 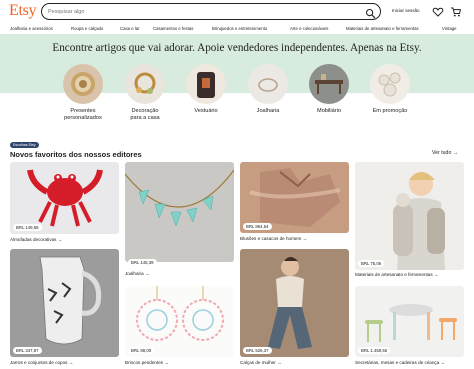 I want to click on search-bar, so click(x=211, y=11).